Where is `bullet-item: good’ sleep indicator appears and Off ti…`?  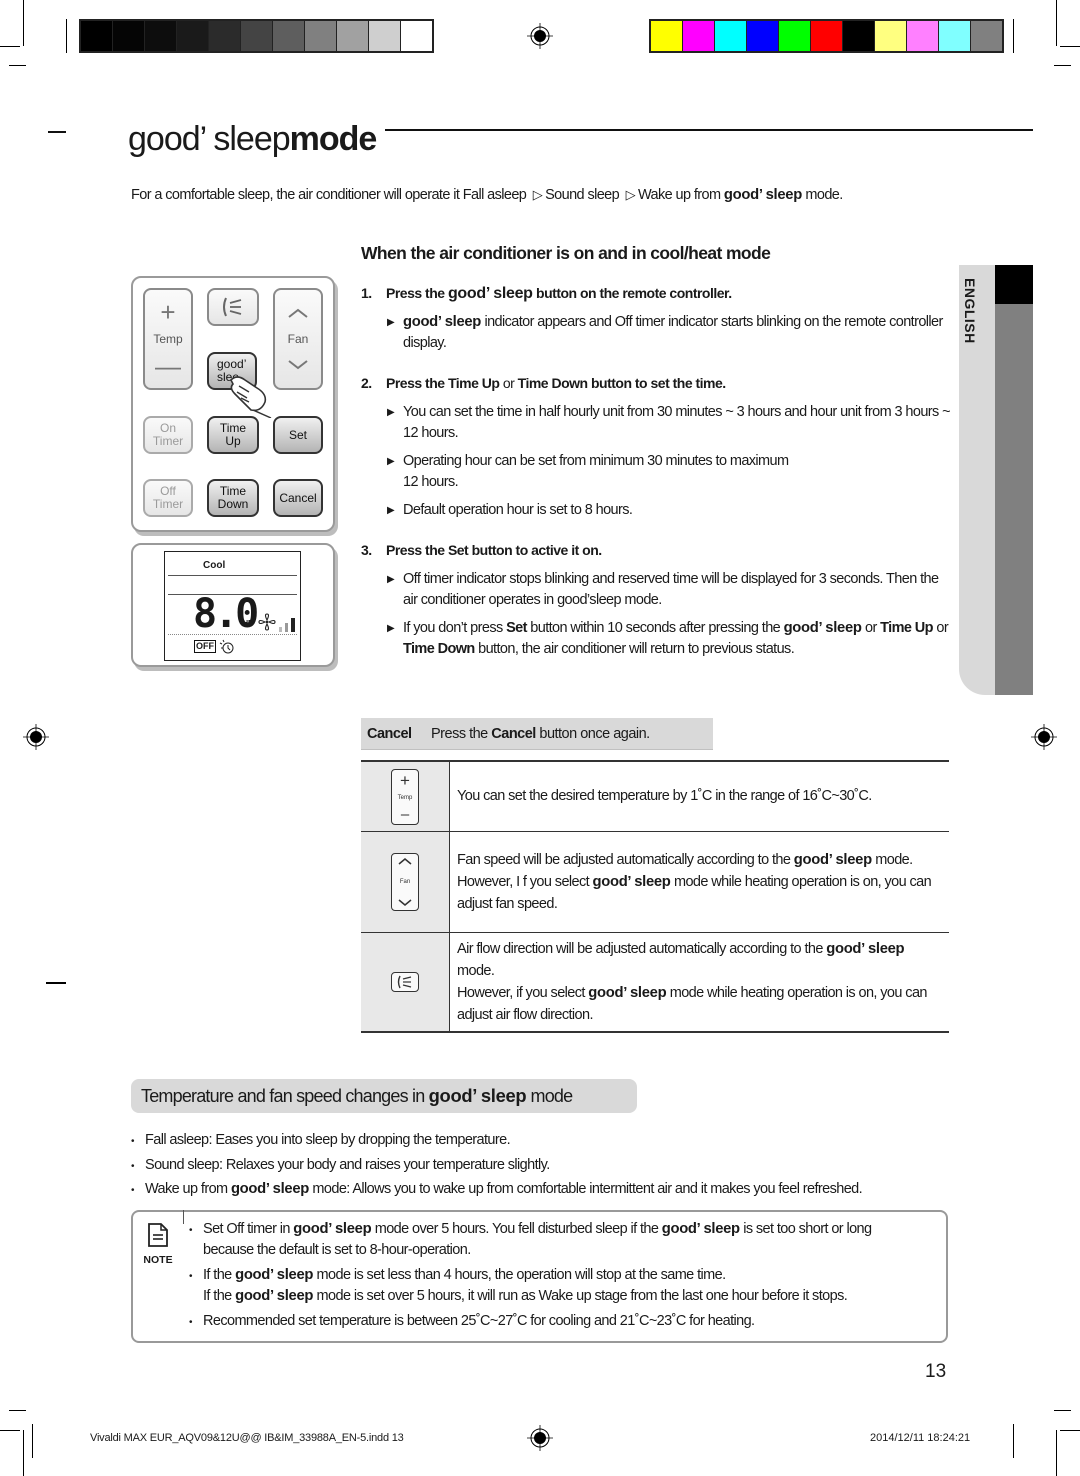
bullet-item: good’ sleep indicator appears and Off ti… is located at coordinates (669, 333).